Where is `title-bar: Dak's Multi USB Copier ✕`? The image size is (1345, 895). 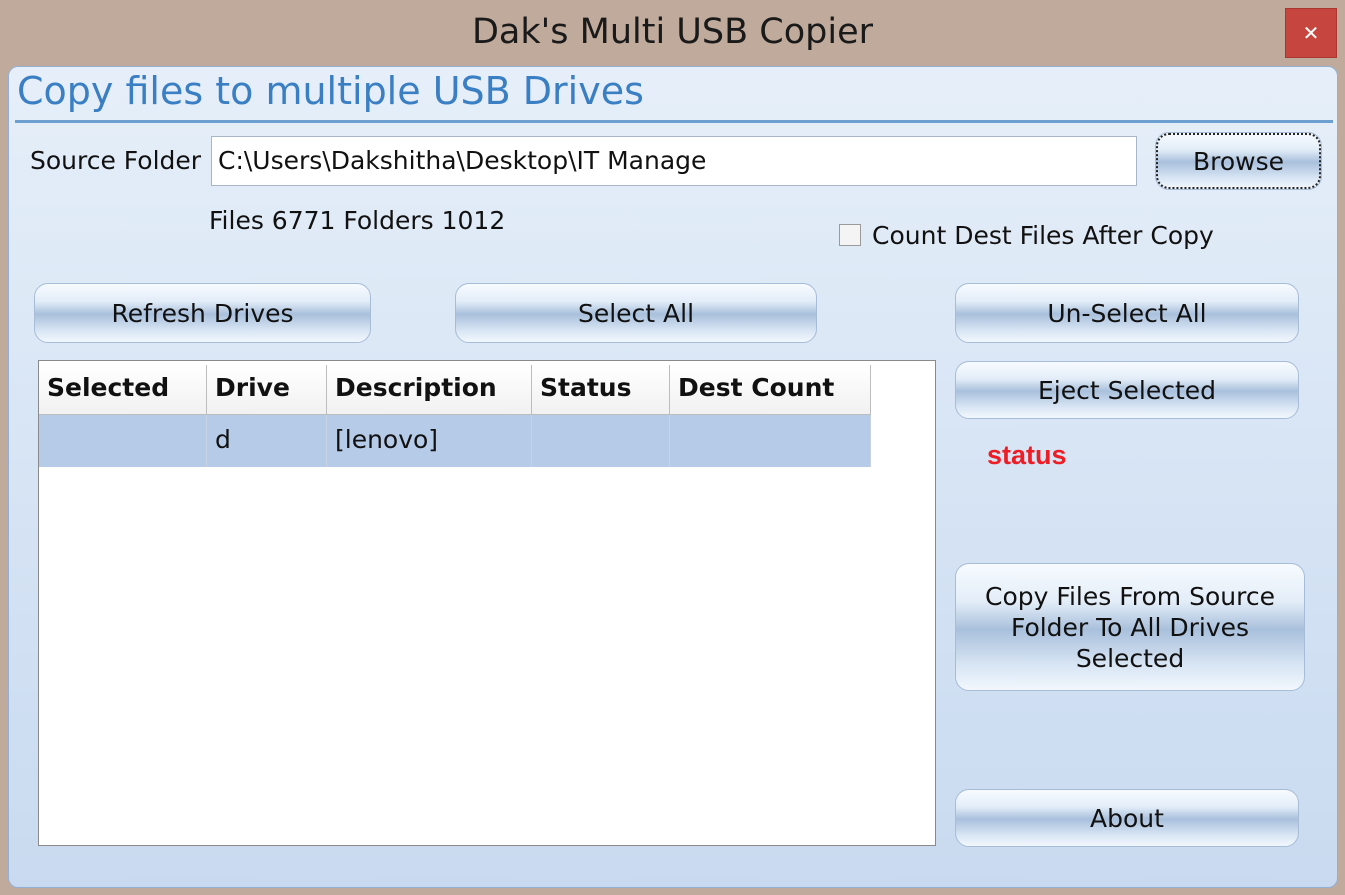 title-bar: Dak's Multi USB Copier ✕ is located at coordinates (672, 33).